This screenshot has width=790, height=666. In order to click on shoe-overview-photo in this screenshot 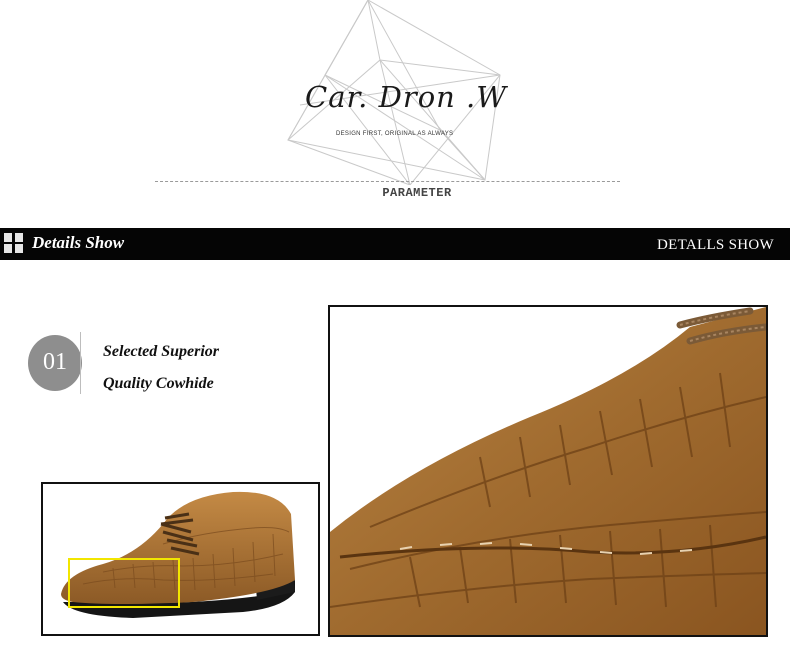, I will do `click(180, 559)`.